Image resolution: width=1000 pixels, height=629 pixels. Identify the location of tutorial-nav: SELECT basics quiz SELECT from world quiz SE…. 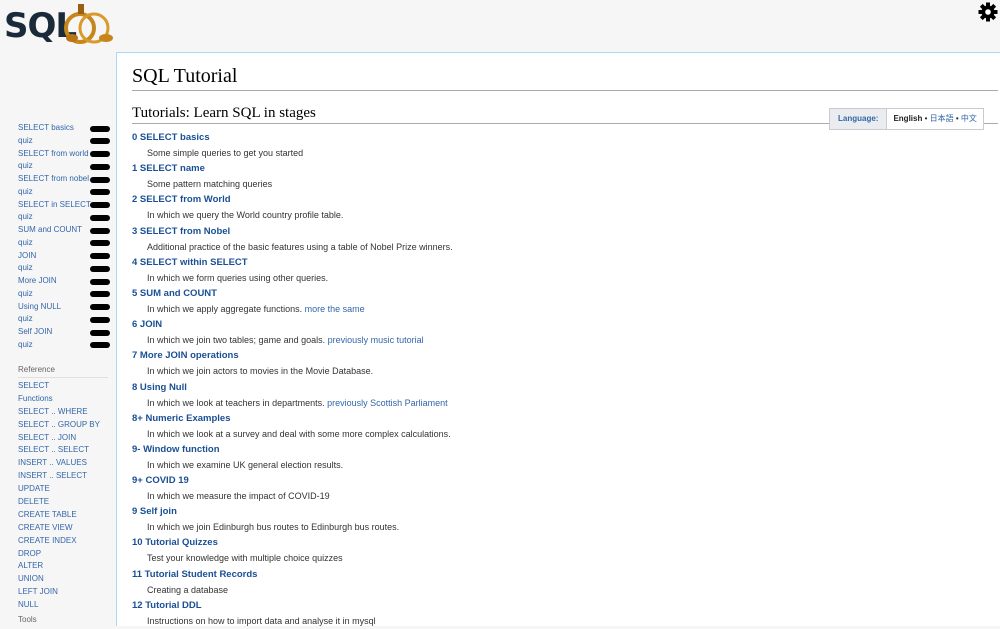
(66, 237).